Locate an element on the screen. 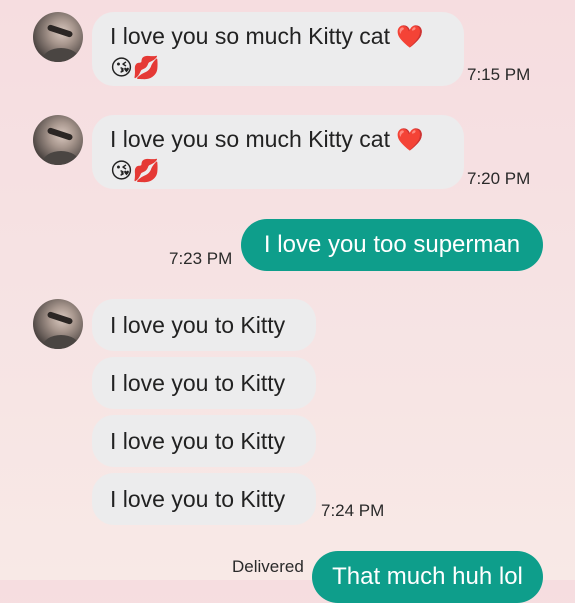  timestamp: 7:24 PM is located at coordinates (353, 510).